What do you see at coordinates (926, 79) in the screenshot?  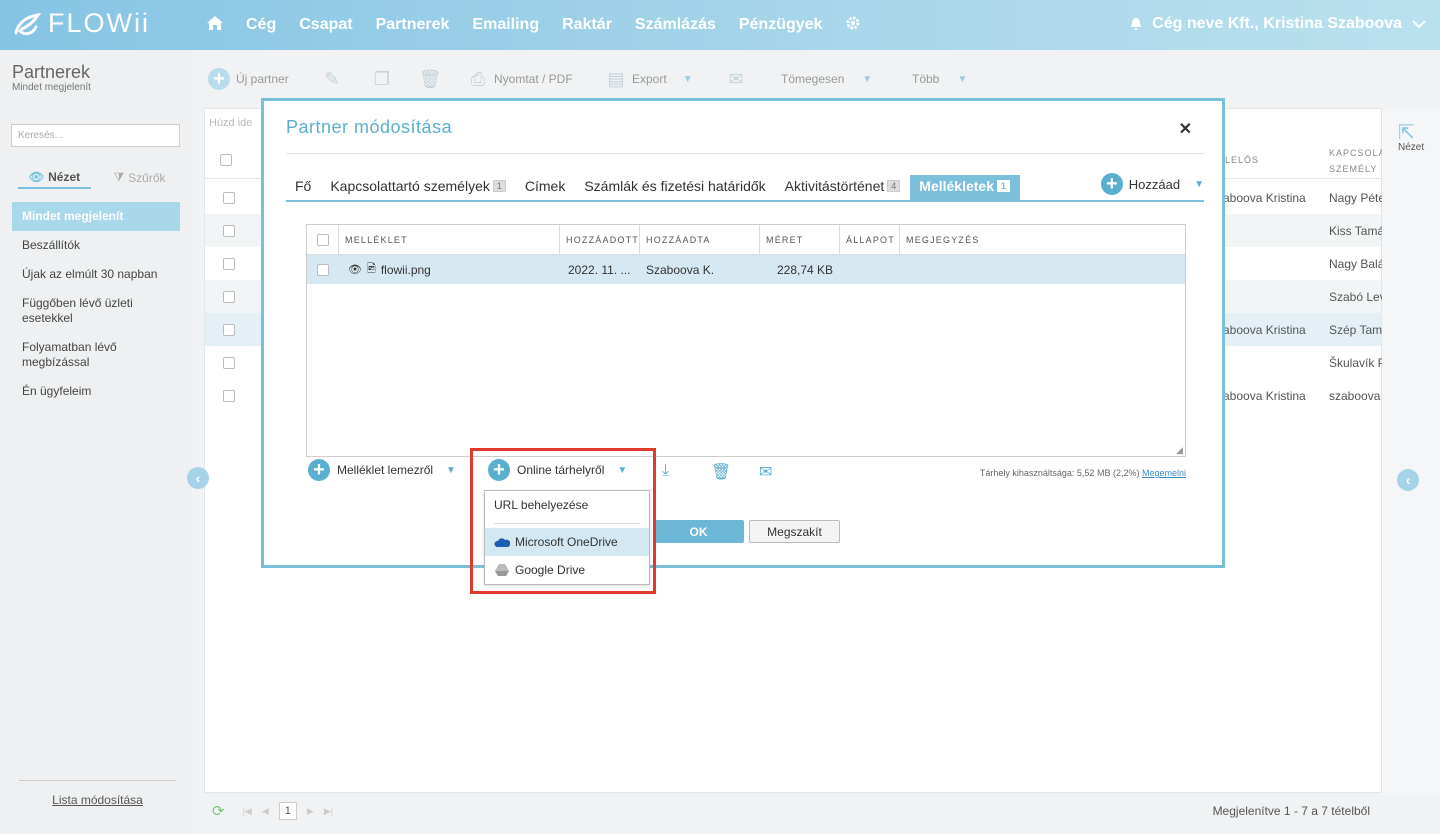 I see `more-label: Több` at bounding box center [926, 79].